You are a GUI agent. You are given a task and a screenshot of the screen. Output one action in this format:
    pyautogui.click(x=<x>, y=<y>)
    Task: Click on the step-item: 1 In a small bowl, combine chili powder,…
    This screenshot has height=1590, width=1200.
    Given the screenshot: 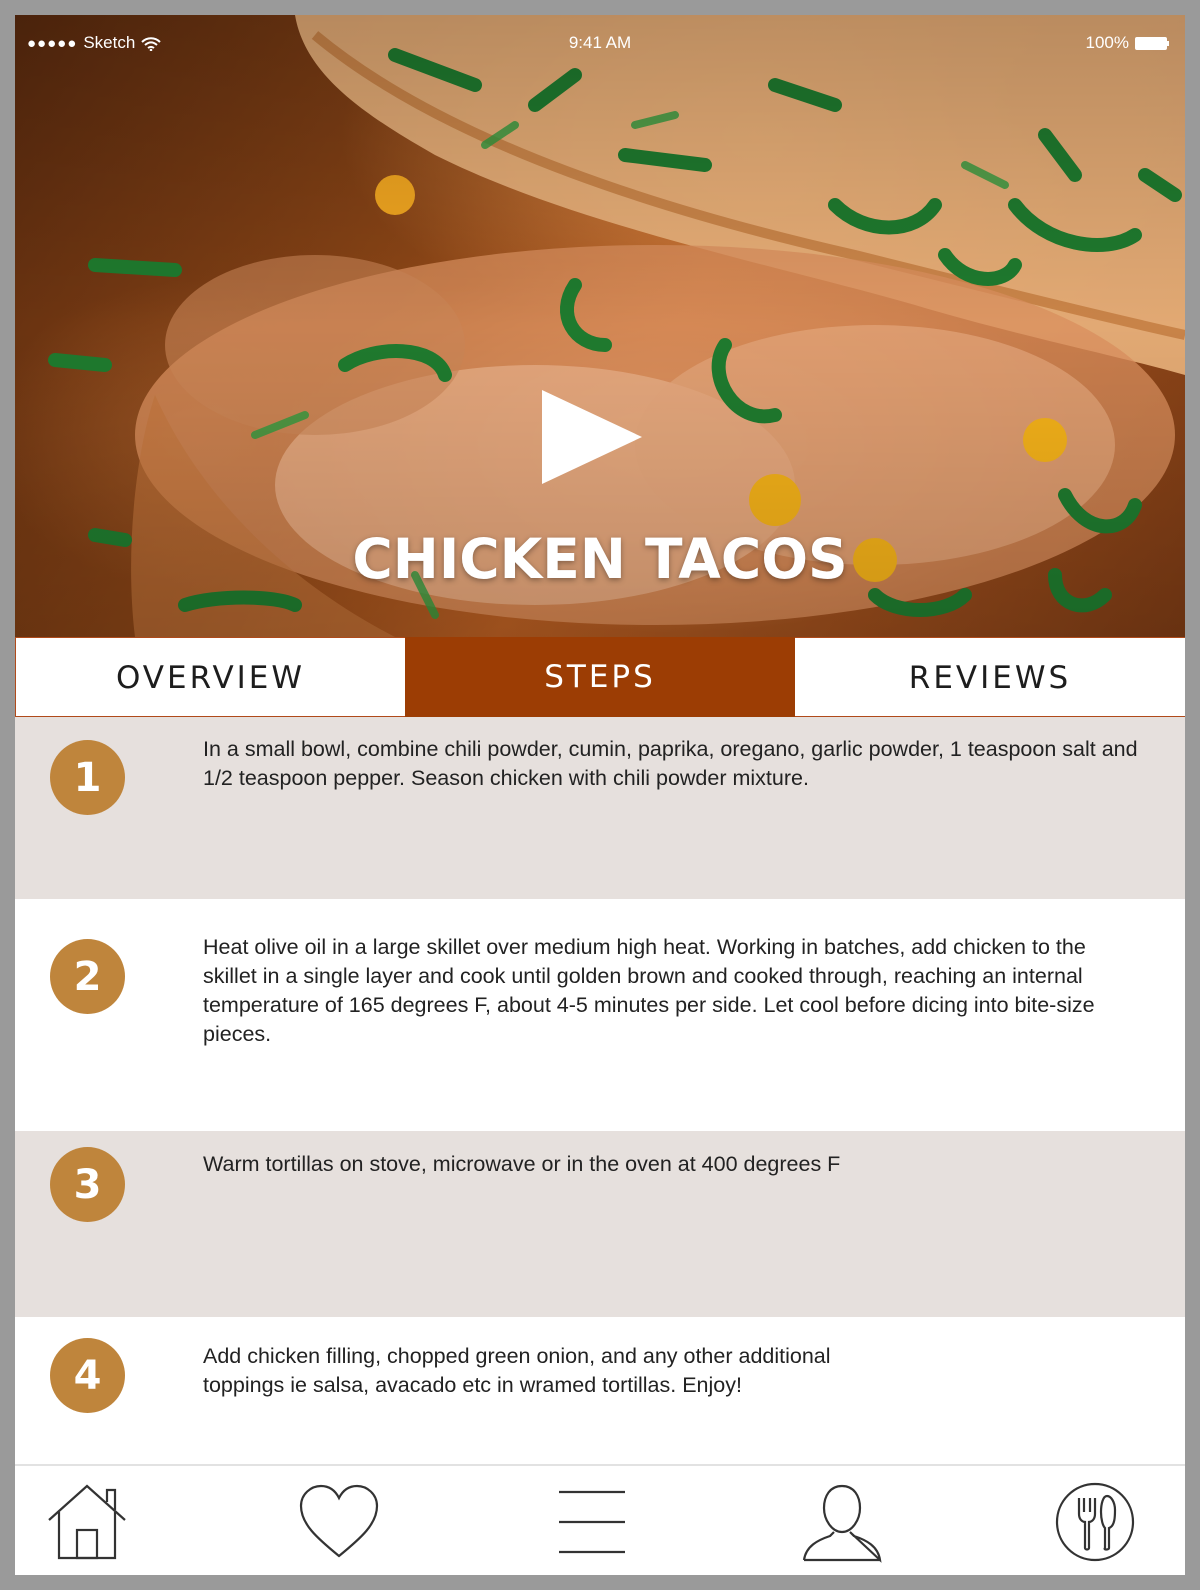 What is the action you would take?
    pyautogui.click(x=600, y=808)
    